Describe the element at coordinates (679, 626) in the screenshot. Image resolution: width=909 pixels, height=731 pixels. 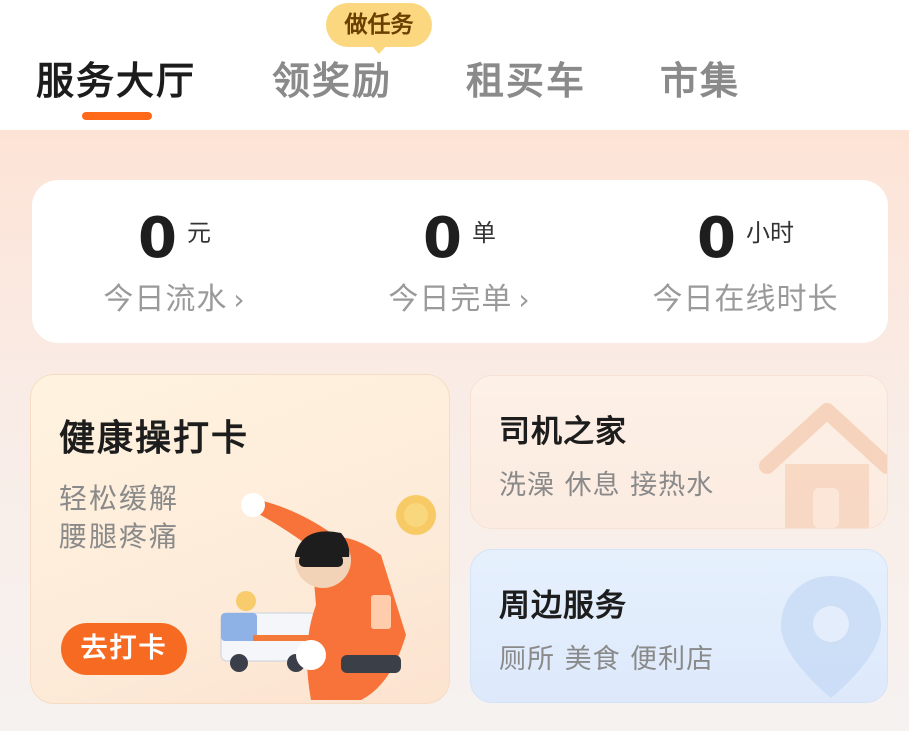
I see `nearby-services-card: 周边服务 厕所 美食 便利店` at that location.